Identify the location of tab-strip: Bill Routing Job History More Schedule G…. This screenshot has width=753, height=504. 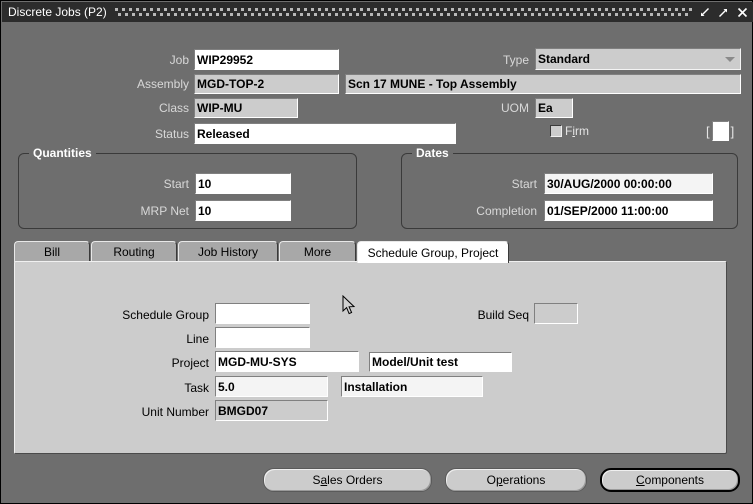
(377, 252).